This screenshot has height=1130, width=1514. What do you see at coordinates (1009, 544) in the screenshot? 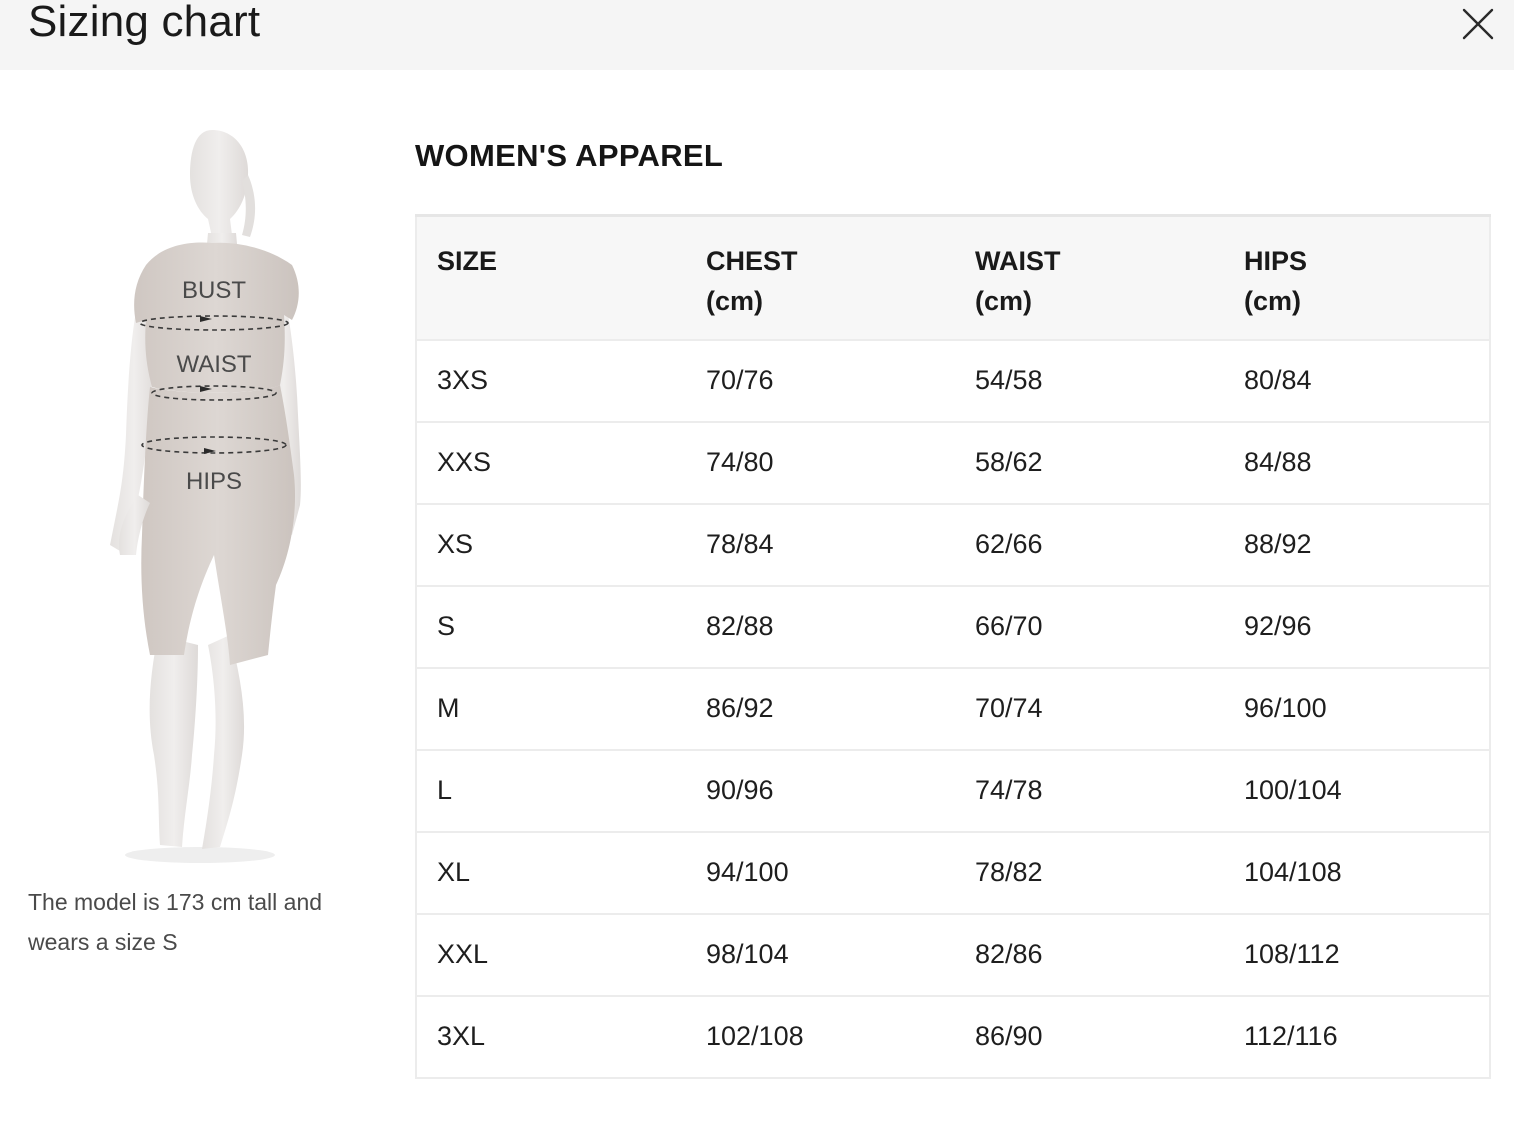
I see `cell-waist: 62/66` at bounding box center [1009, 544].